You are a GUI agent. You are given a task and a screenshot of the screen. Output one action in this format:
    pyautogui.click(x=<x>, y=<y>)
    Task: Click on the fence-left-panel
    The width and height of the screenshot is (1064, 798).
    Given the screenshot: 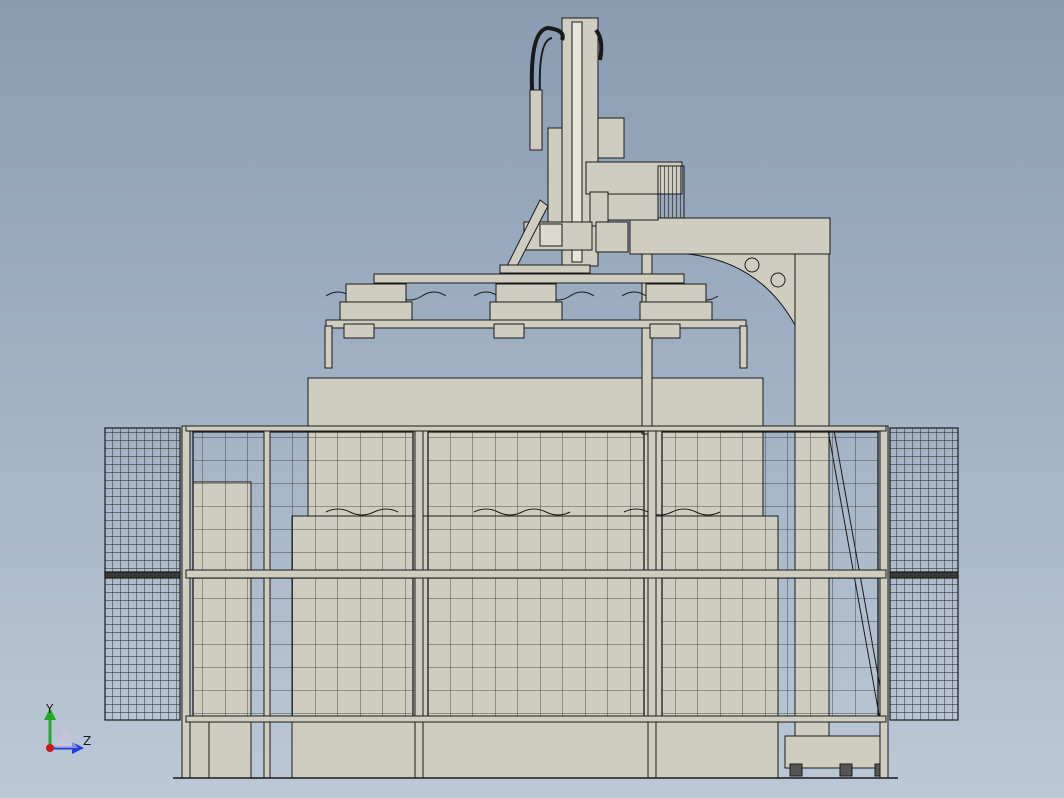 What is the action you would take?
    pyautogui.click(x=142, y=574)
    